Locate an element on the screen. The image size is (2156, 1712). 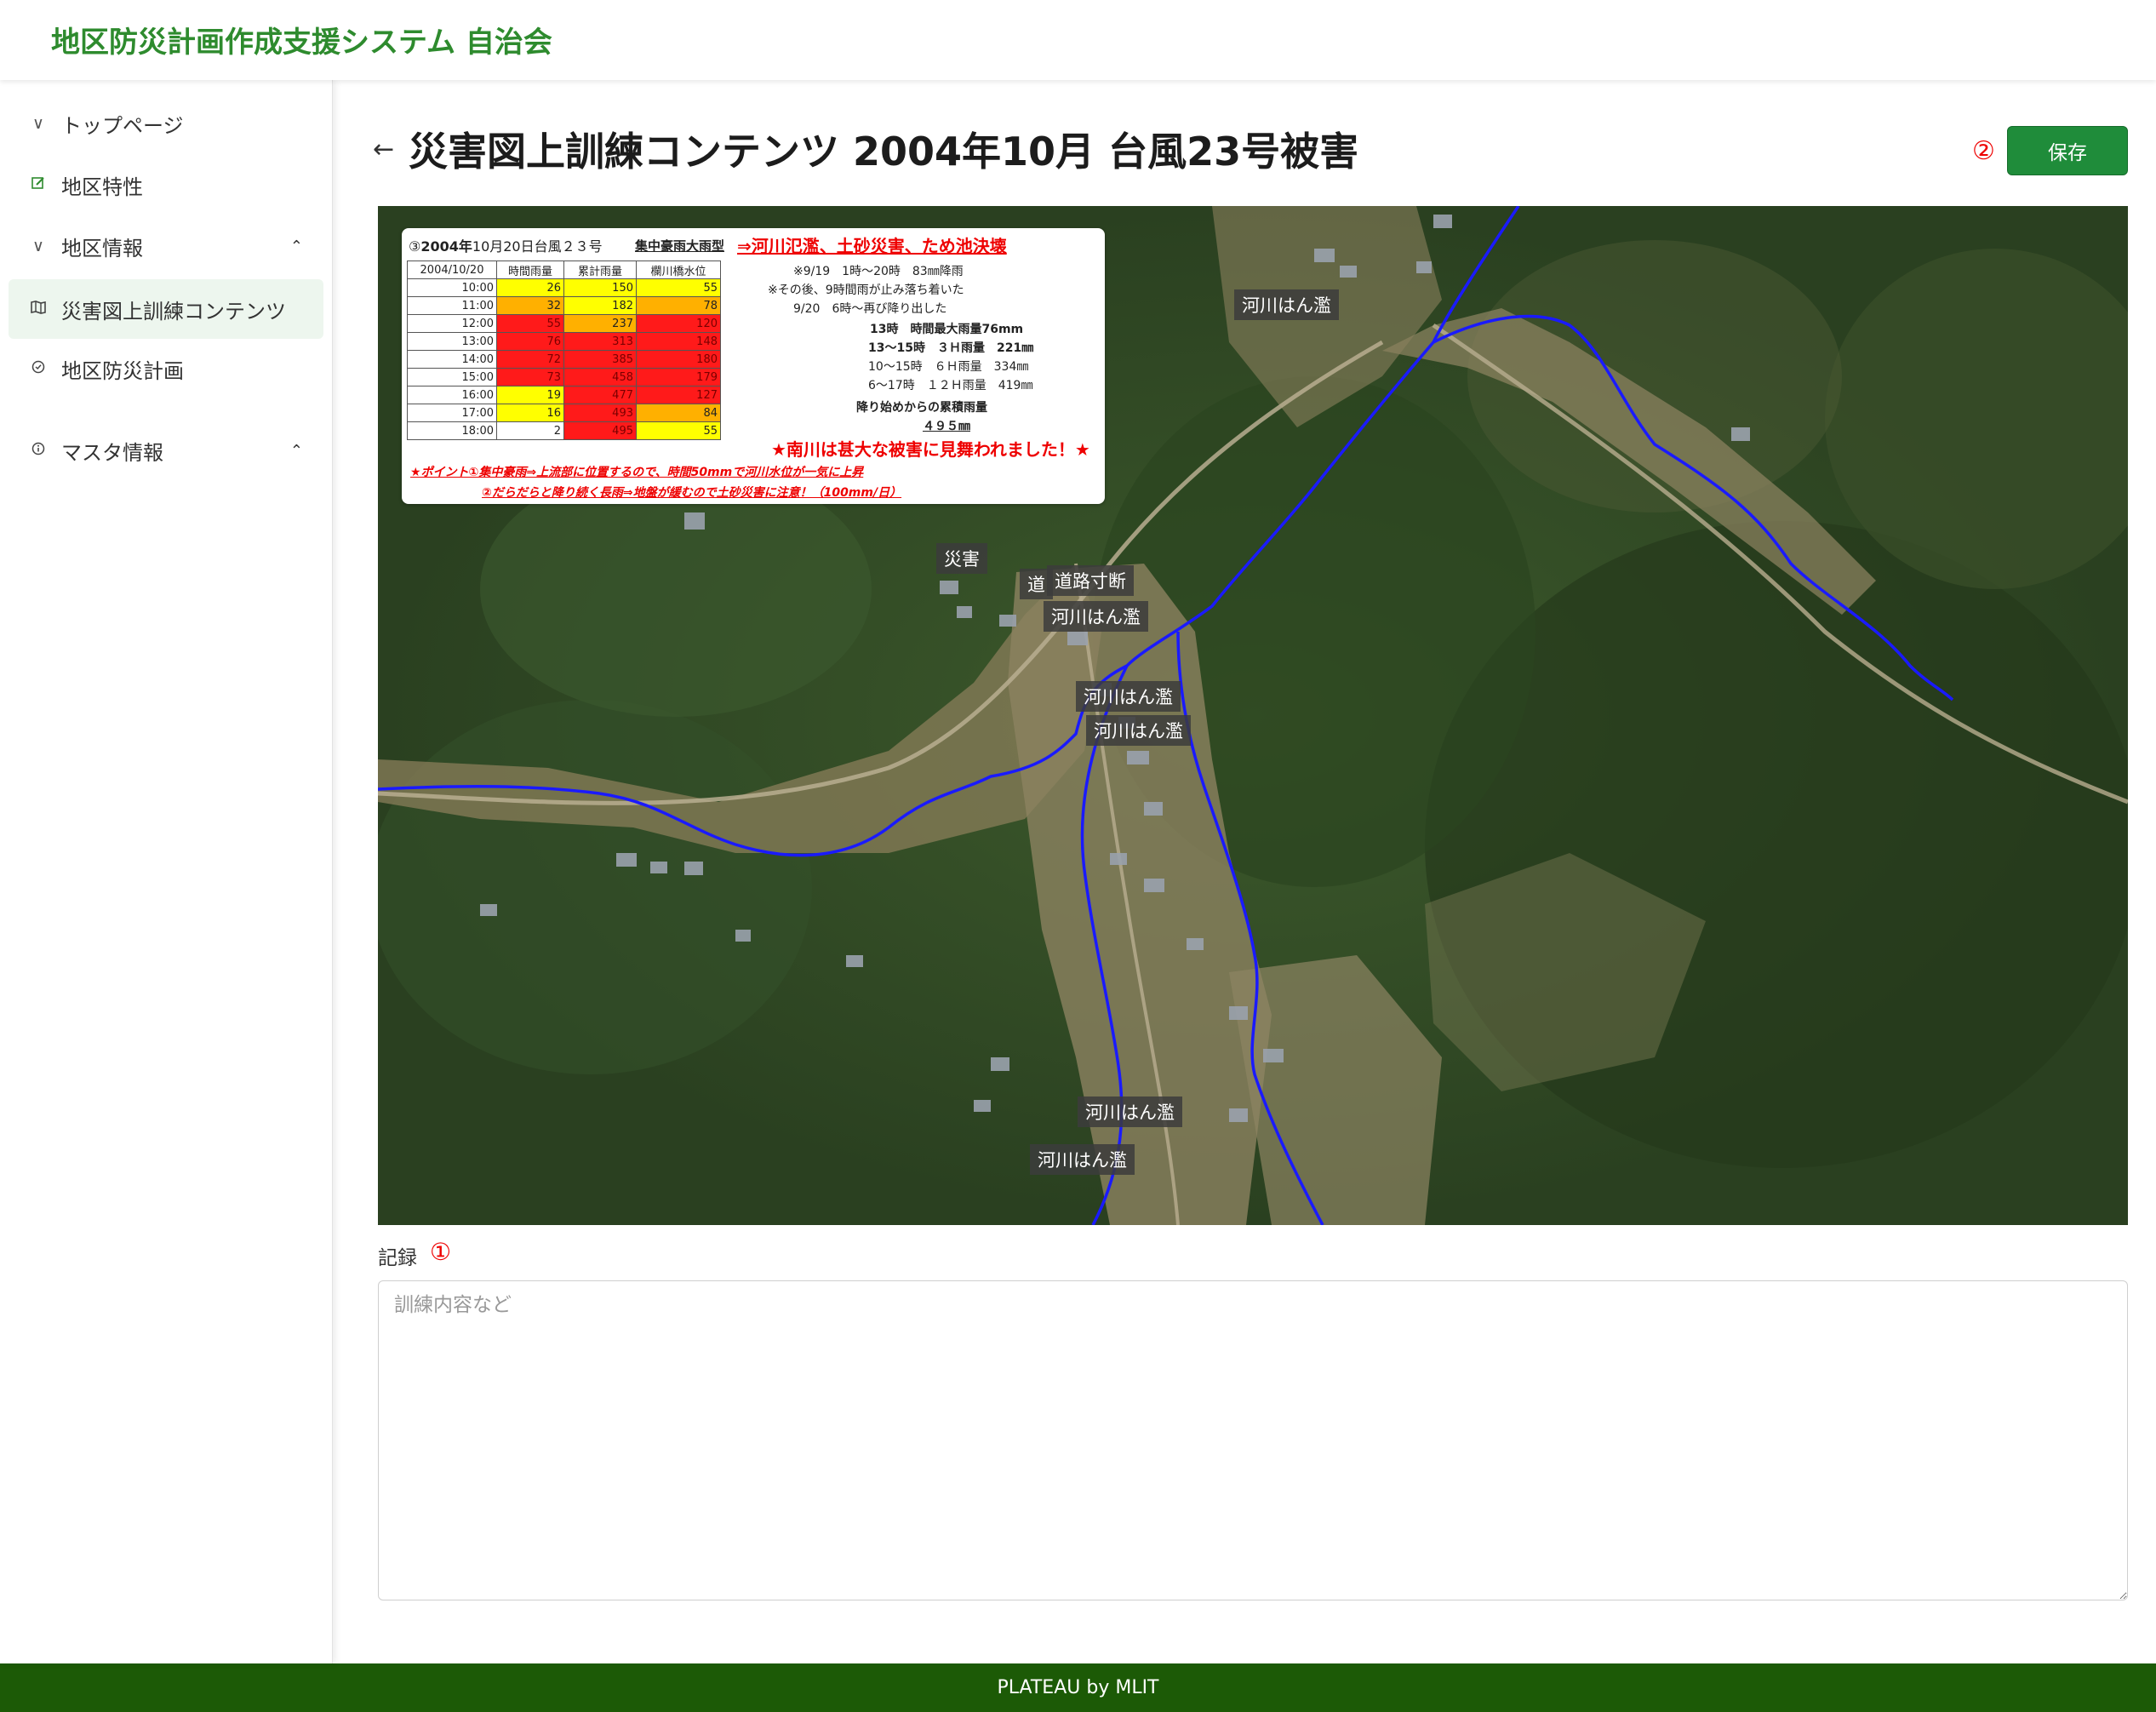
sidebar-item-label: 地区特性 is located at coordinates (102, 187).